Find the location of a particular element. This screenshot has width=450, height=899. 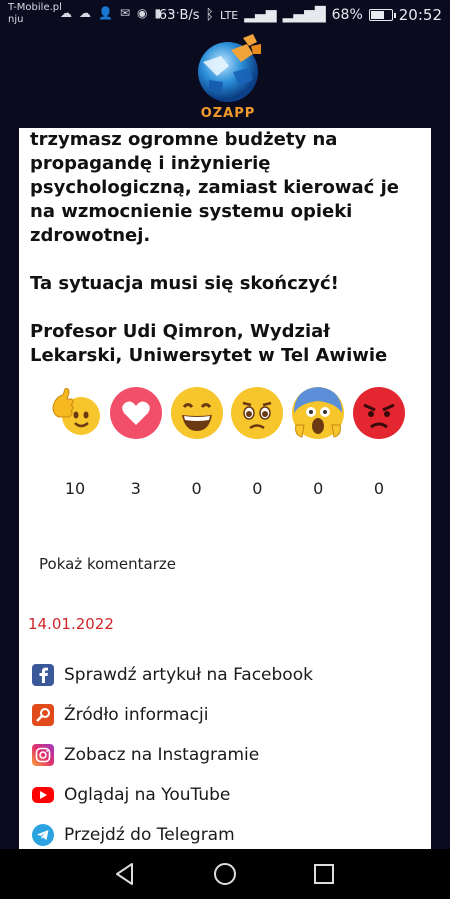

add-person-icon: 👤 is located at coordinates (105, 13).